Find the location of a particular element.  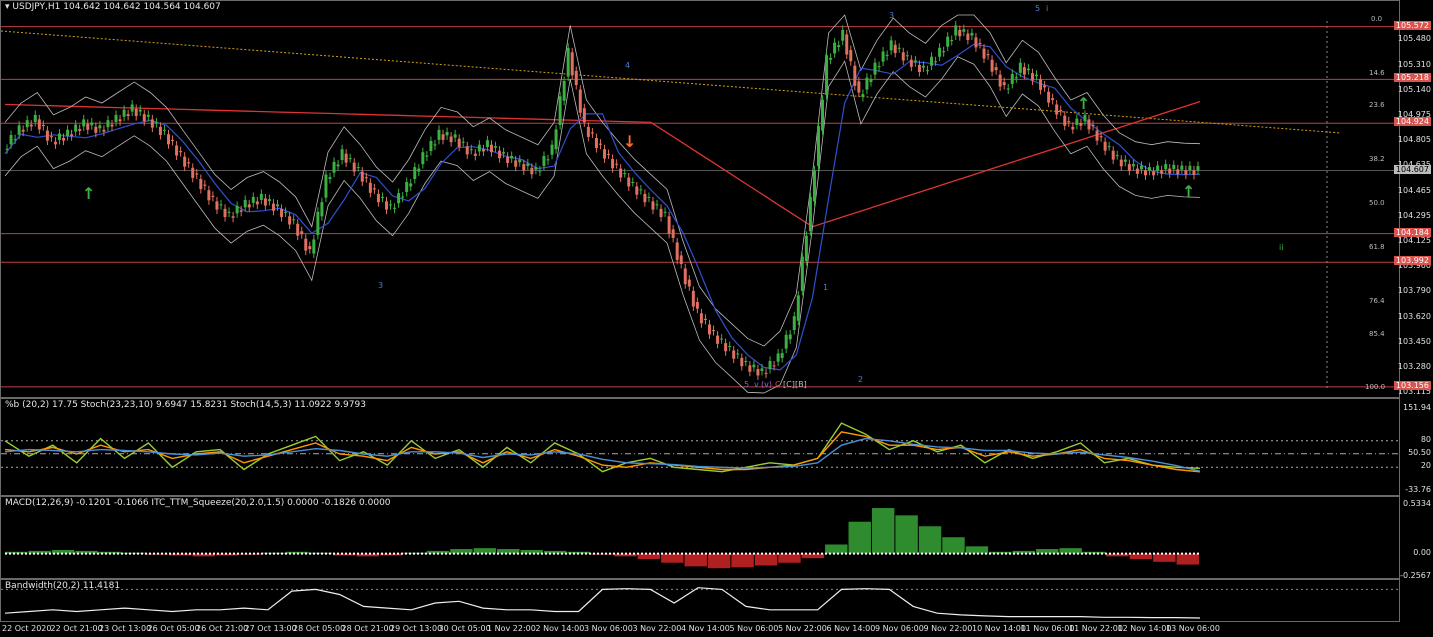

dropdown-triangle-icon: ▾ is located at coordinates (7, 7).